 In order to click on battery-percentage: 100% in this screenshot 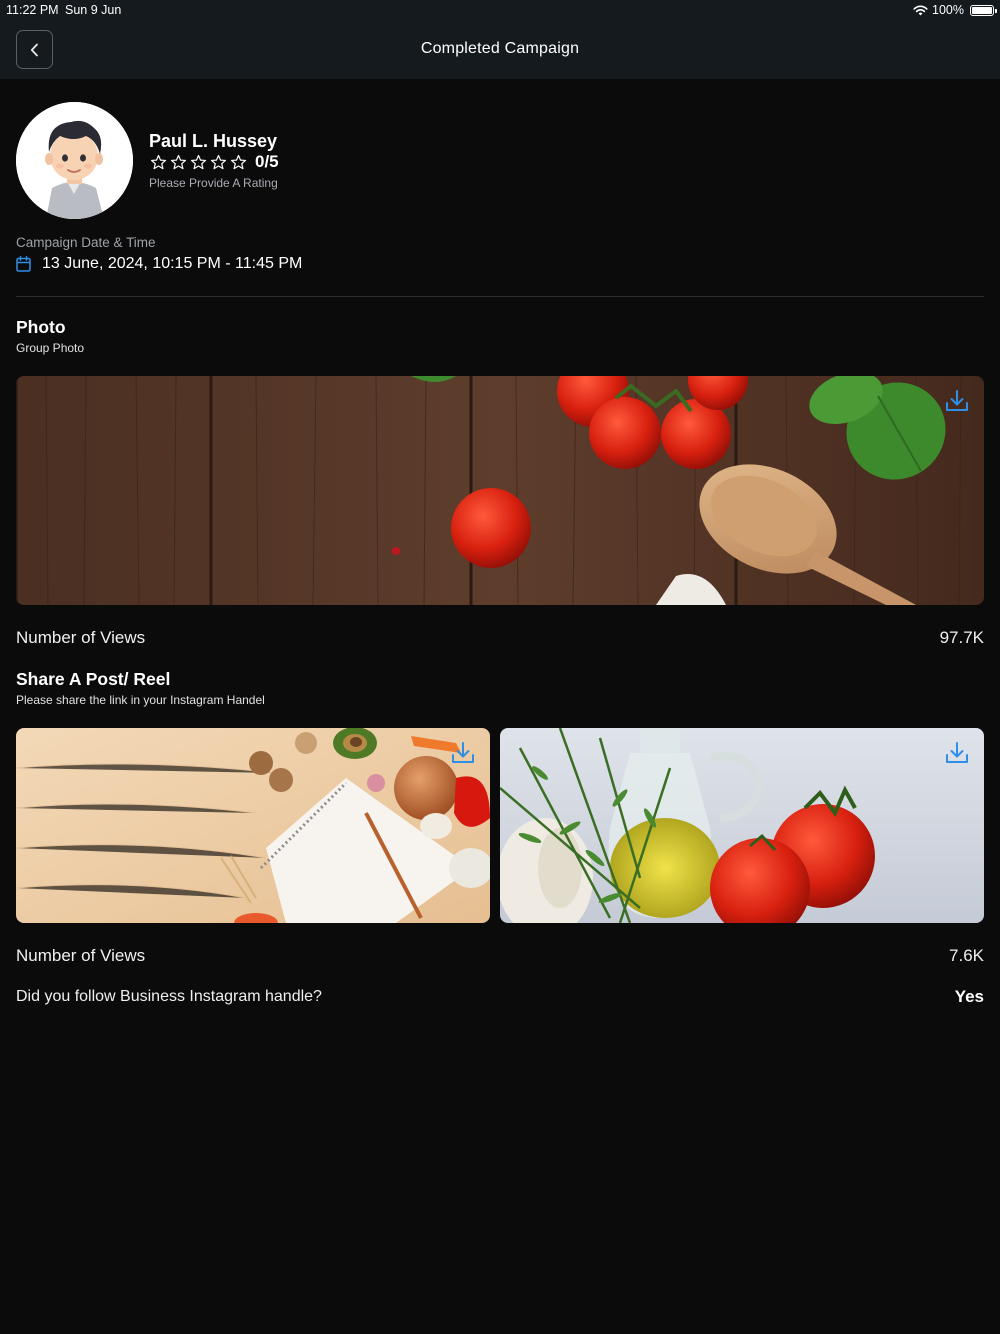, I will do `click(948, 10)`.